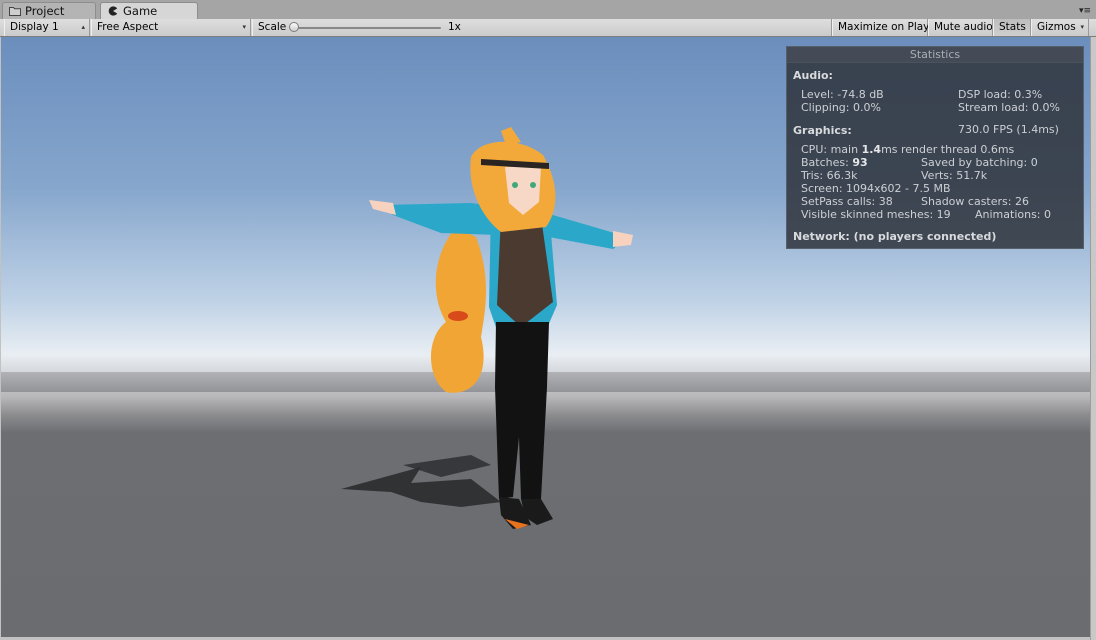 Image resolution: width=1096 pixels, height=640 pixels. Describe the element at coordinates (623, 239) in the screenshot. I see `character-right-hand` at that location.